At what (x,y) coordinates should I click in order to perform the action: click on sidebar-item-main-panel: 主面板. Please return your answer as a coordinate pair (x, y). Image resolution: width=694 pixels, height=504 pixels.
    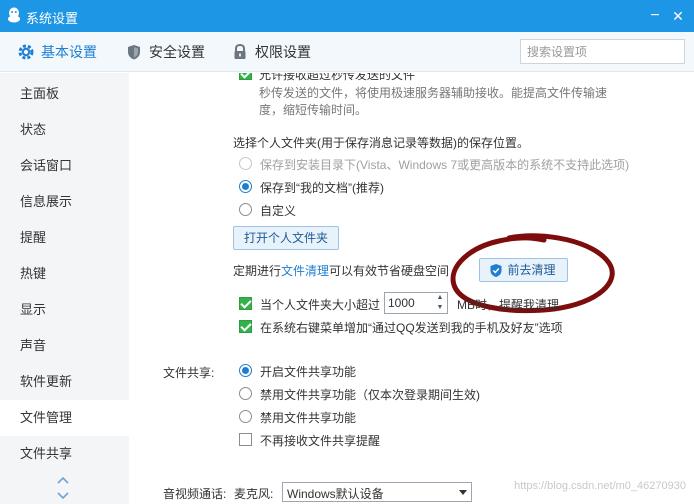
    Looking at the image, I should click on (64, 94).